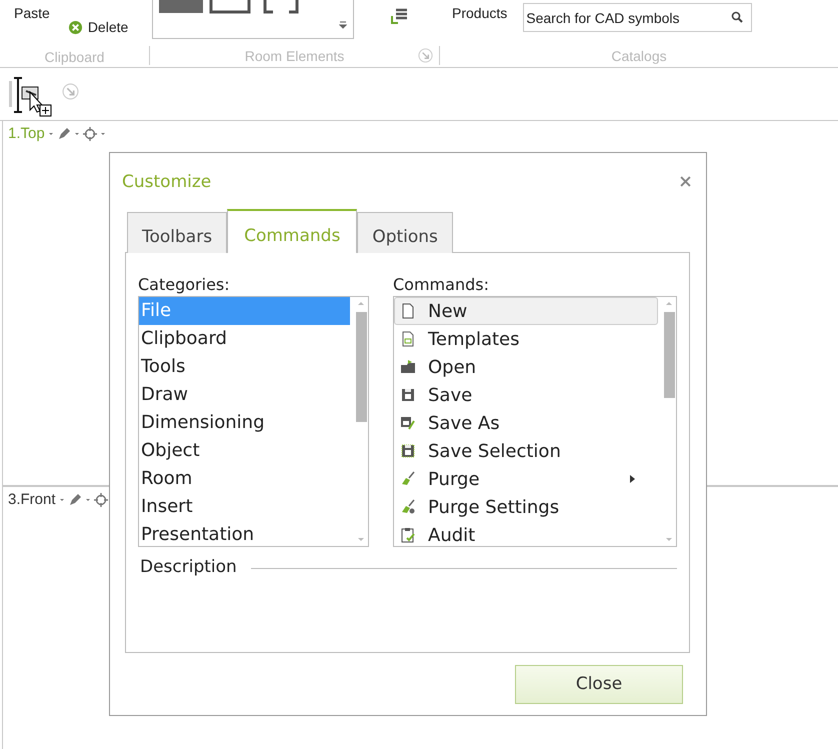 The width and height of the screenshot is (838, 749). What do you see at coordinates (188, 567) in the screenshot?
I see `description-label: Description` at bounding box center [188, 567].